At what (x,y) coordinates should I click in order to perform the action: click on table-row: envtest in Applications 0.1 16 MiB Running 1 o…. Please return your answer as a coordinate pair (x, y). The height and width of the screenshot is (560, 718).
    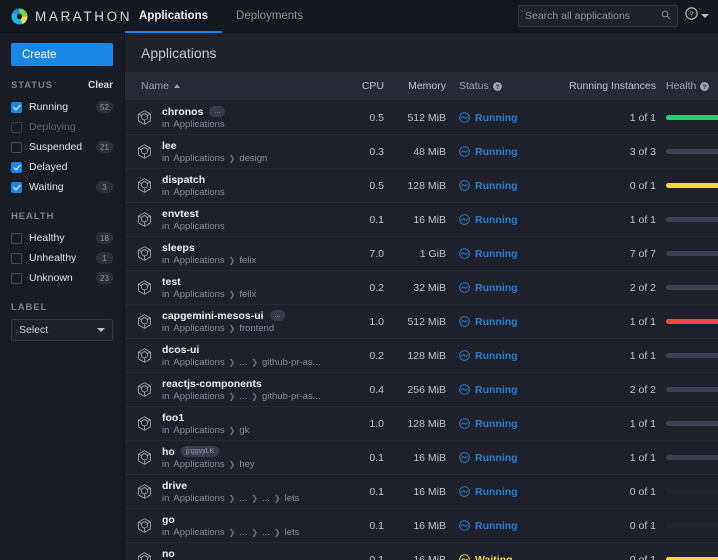
    Looking at the image, I should click on (421, 220).